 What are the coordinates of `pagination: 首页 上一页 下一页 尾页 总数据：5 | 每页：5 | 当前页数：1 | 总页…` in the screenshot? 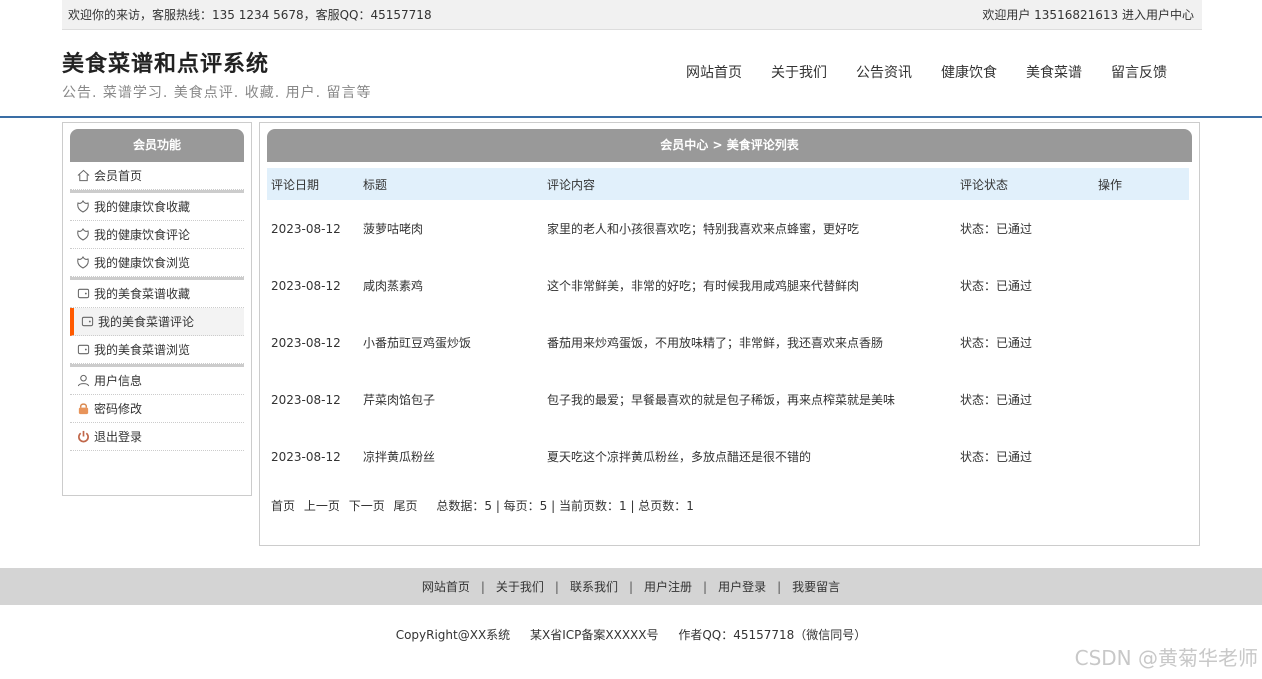 It's located at (729, 505).